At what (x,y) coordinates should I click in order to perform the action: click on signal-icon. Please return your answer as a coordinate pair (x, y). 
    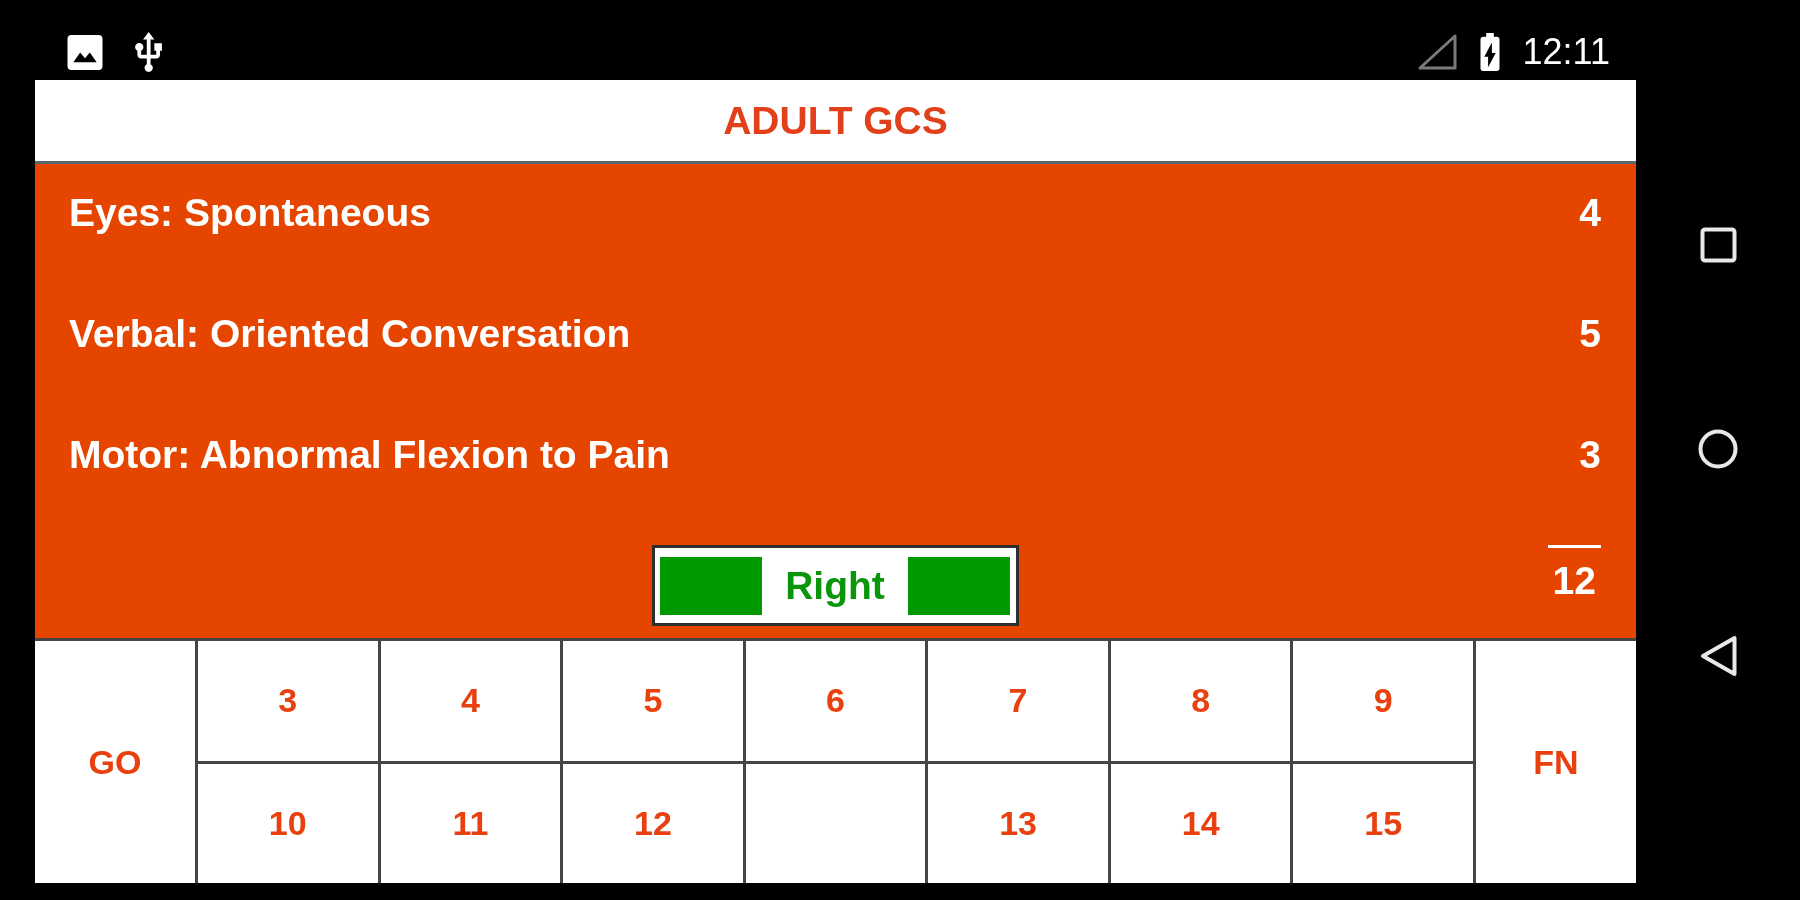
    Looking at the image, I should click on (1437, 52).